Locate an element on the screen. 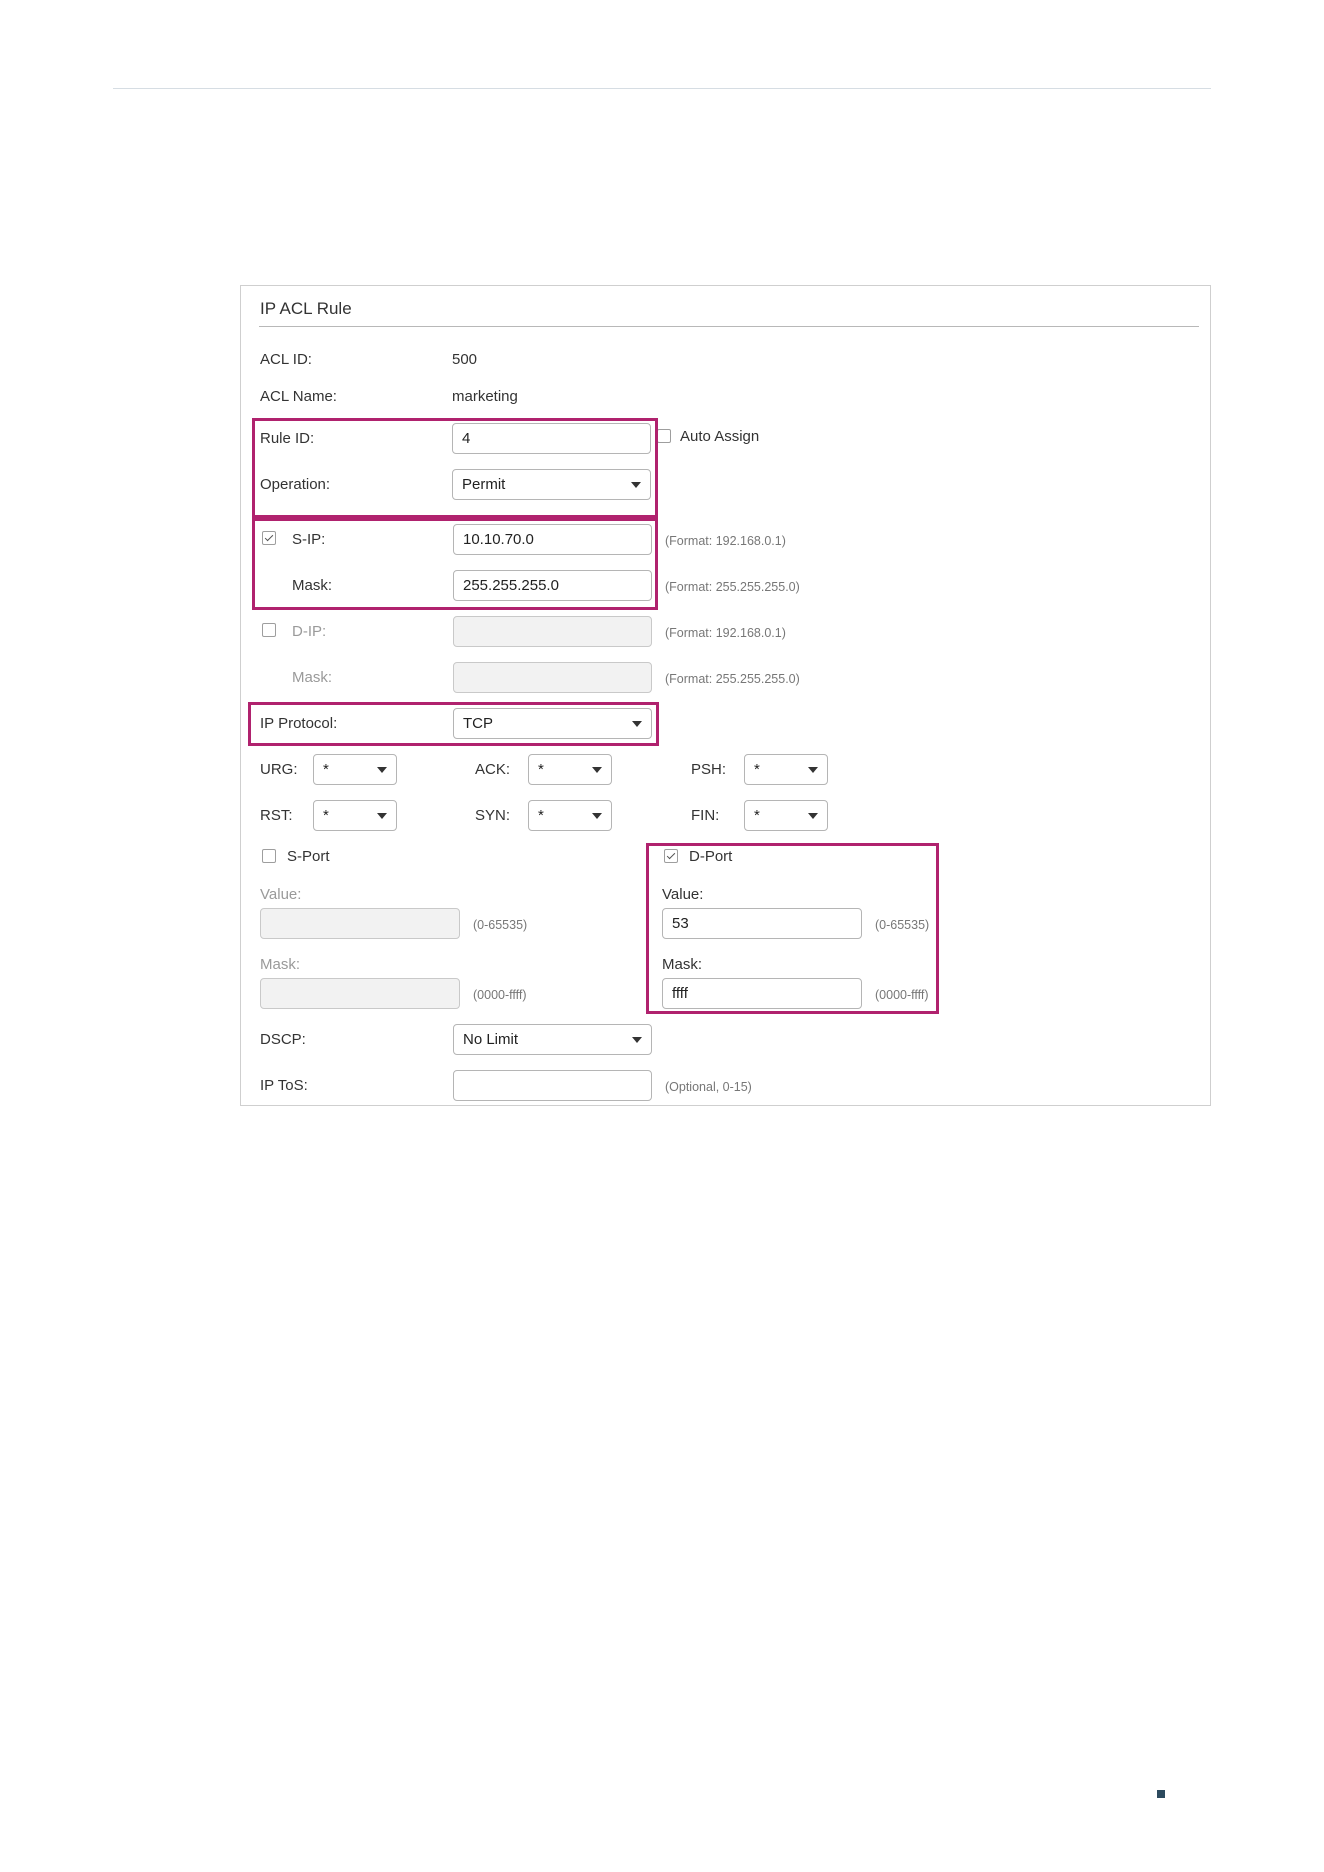 This screenshot has height=1872, width=1324. s-port-mask-hint: (0000-ffff) is located at coordinates (500, 995).